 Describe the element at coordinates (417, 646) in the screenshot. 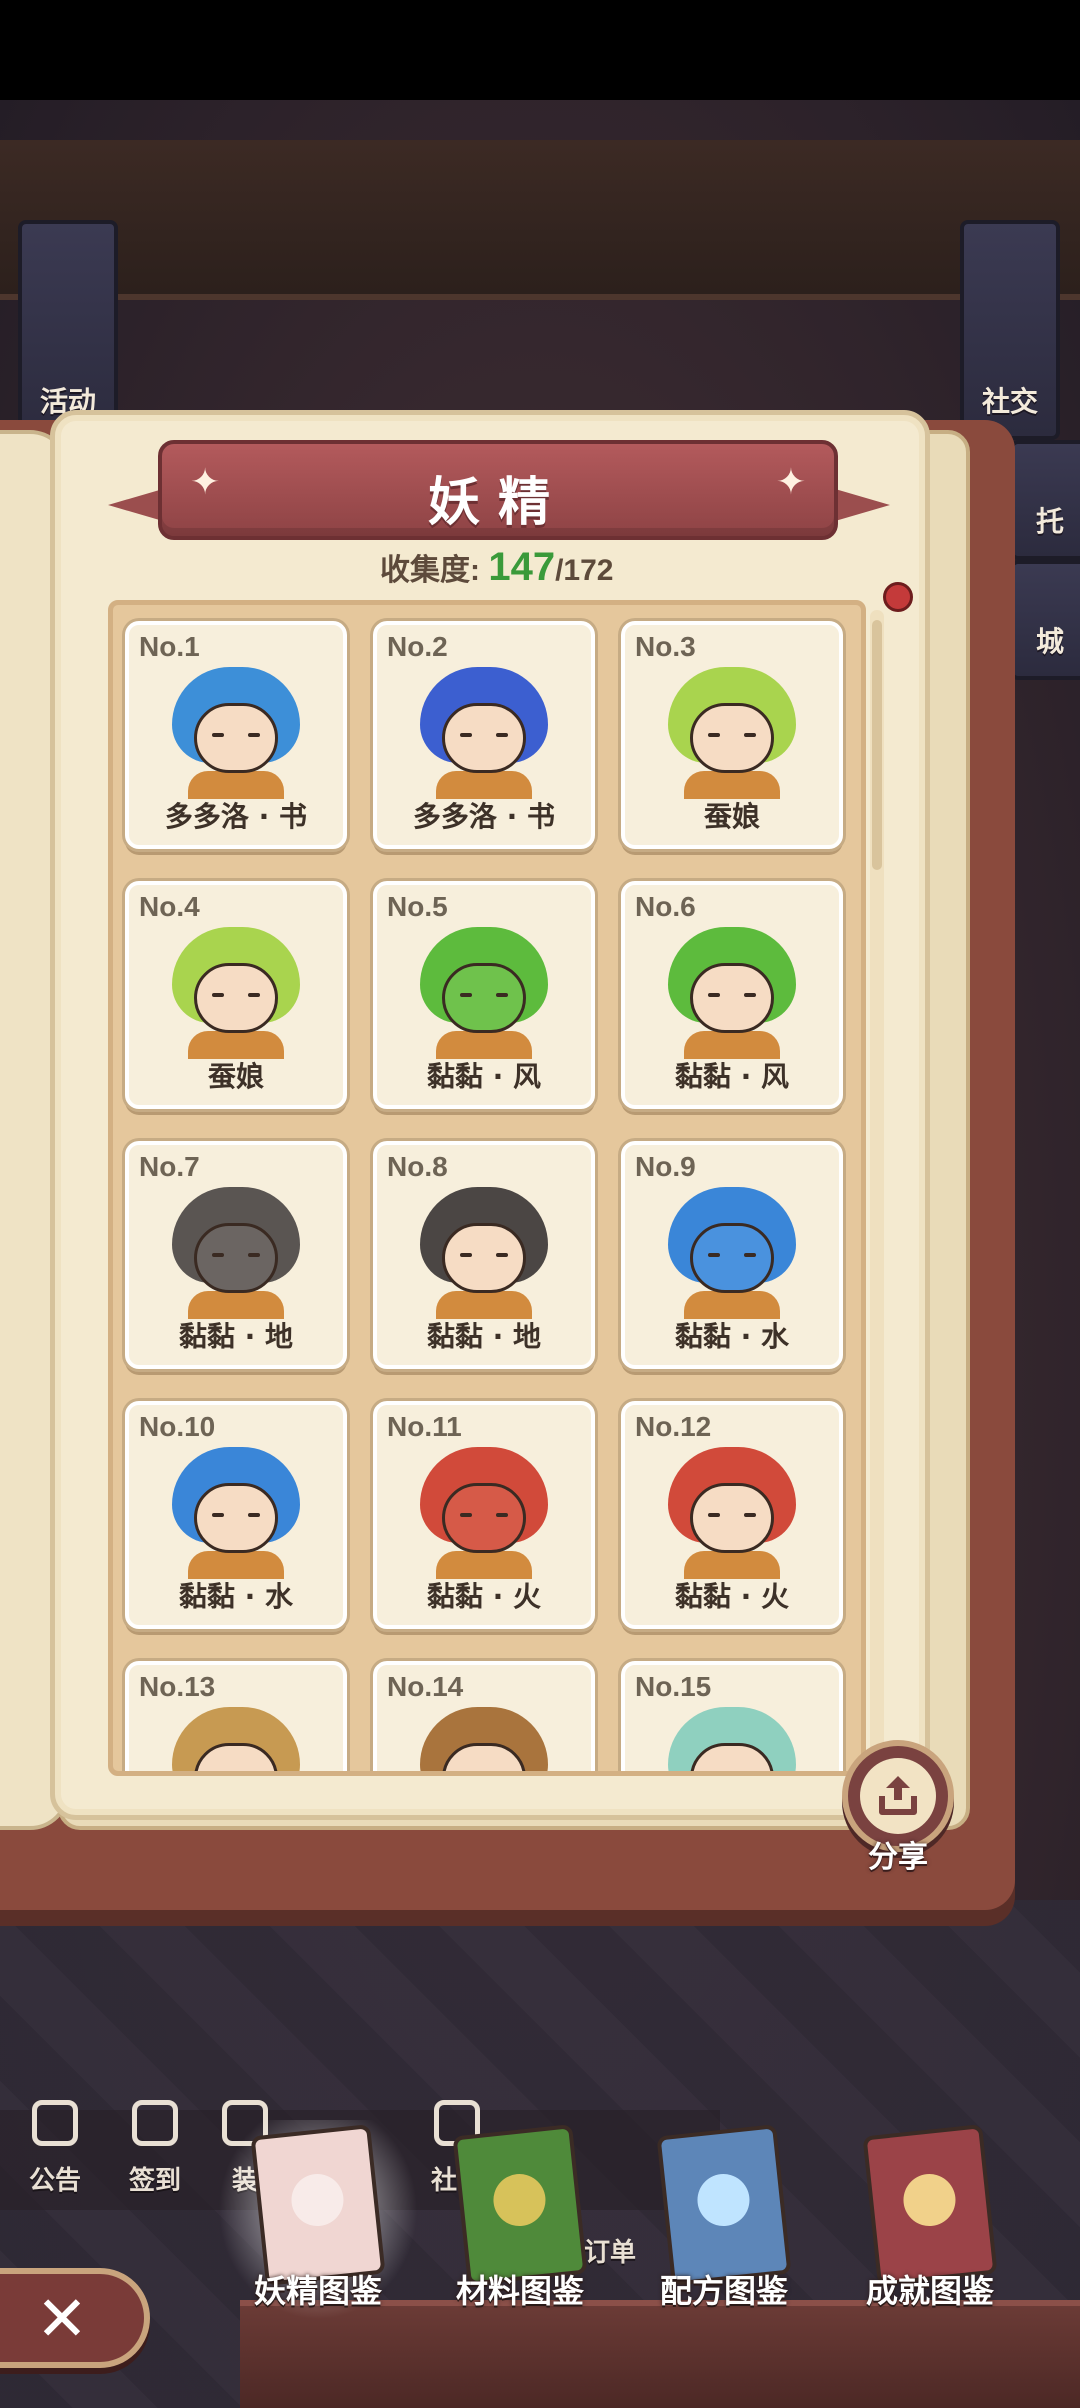

I see `fairy-number: No.2` at that location.